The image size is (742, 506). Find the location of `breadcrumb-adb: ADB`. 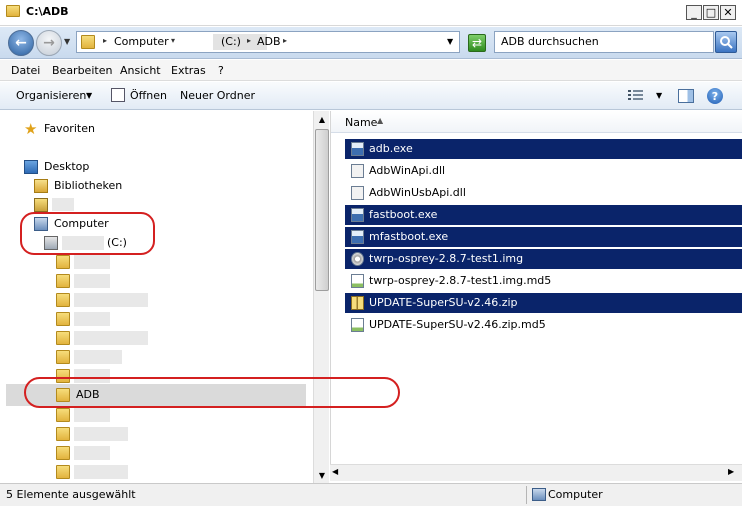

breadcrumb-adb: ADB is located at coordinates (269, 41).